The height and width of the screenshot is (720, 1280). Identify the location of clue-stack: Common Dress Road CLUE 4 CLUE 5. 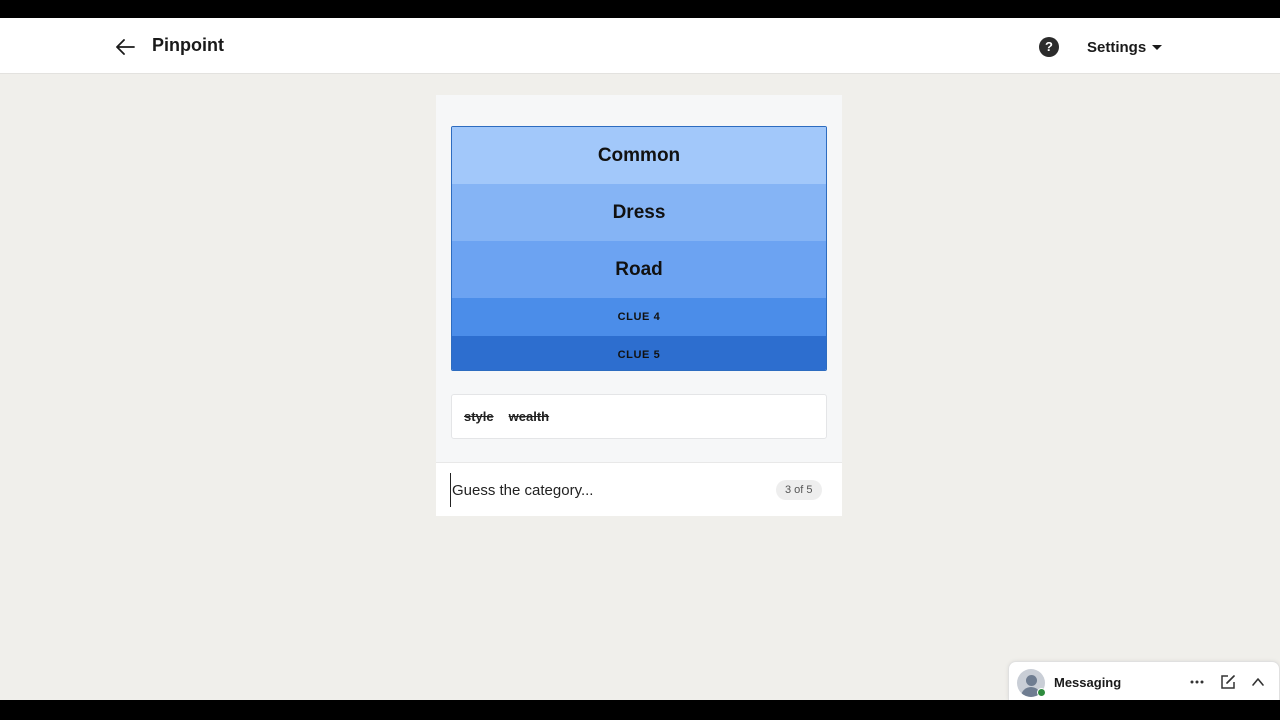
(639, 248).